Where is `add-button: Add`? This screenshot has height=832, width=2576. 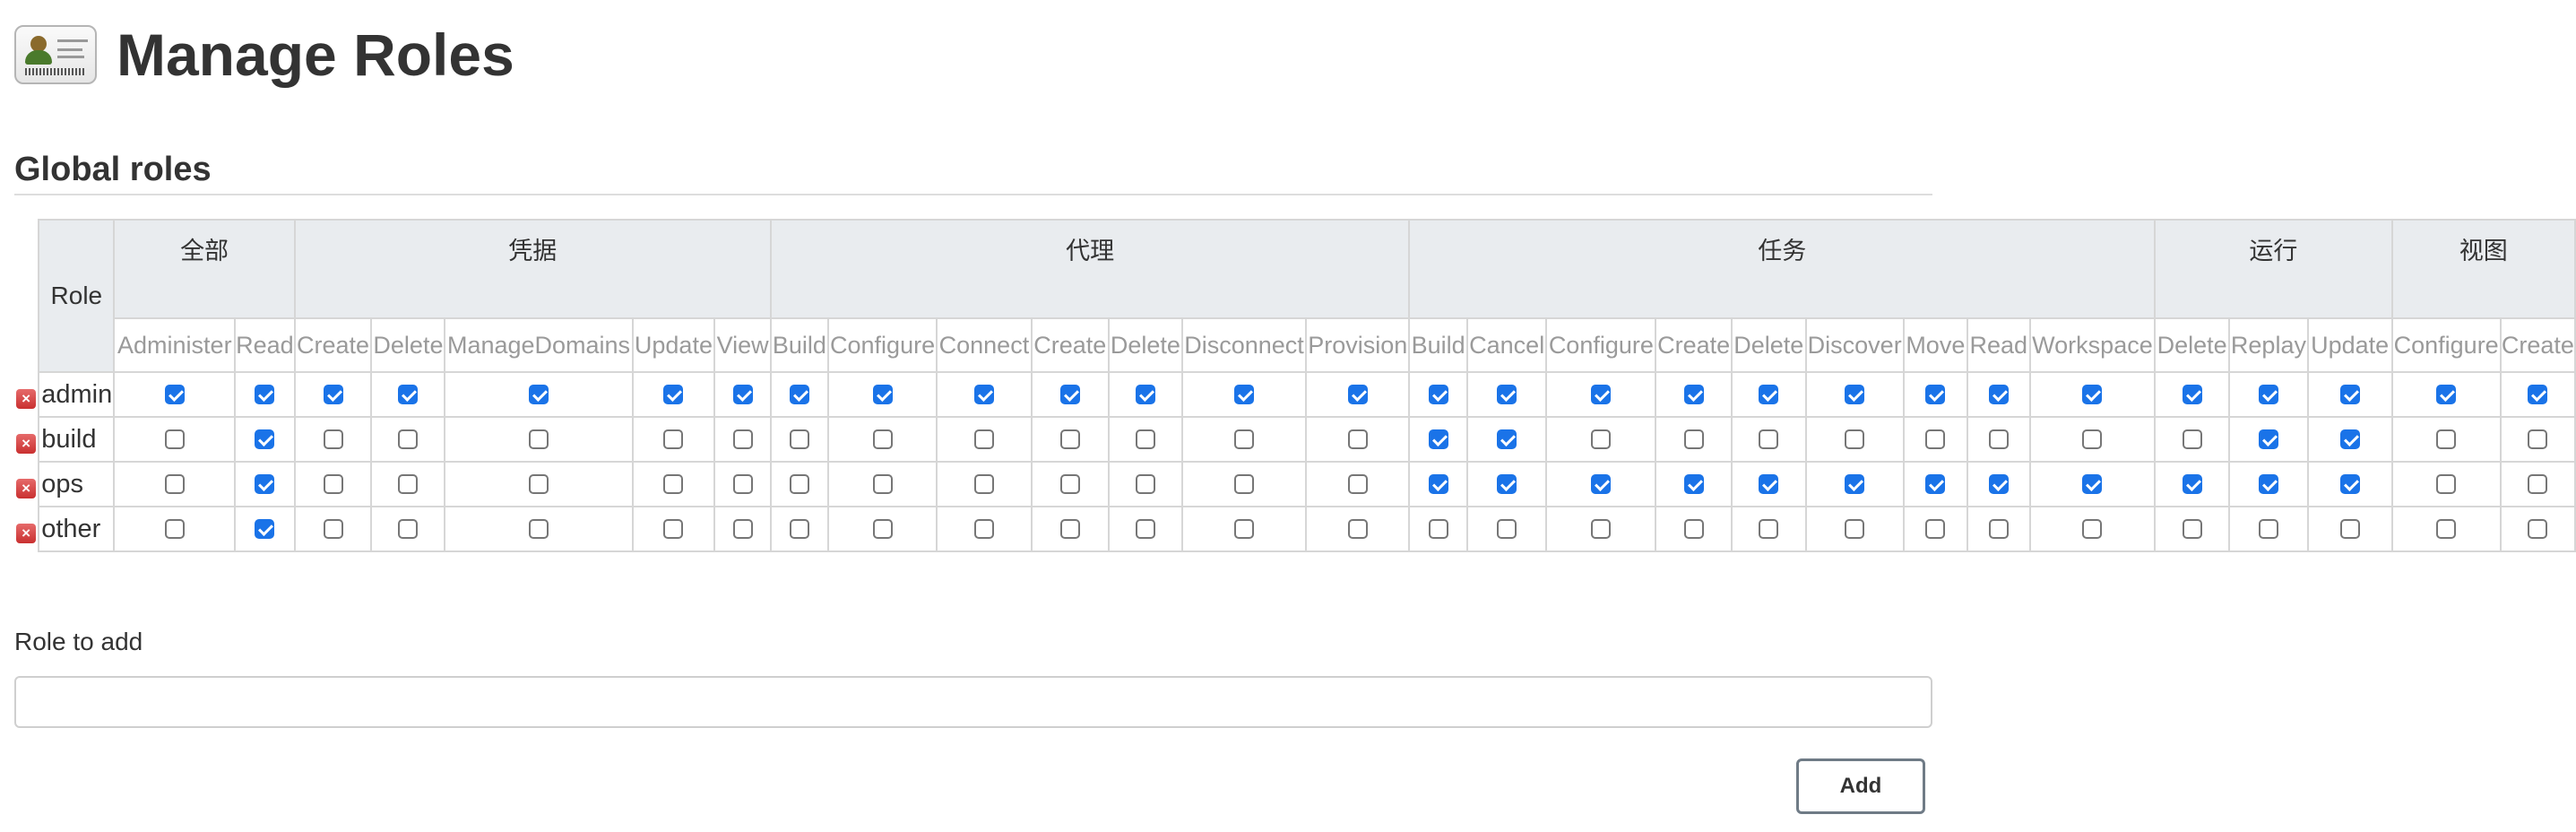
add-button: Add is located at coordinates (1860, 786).